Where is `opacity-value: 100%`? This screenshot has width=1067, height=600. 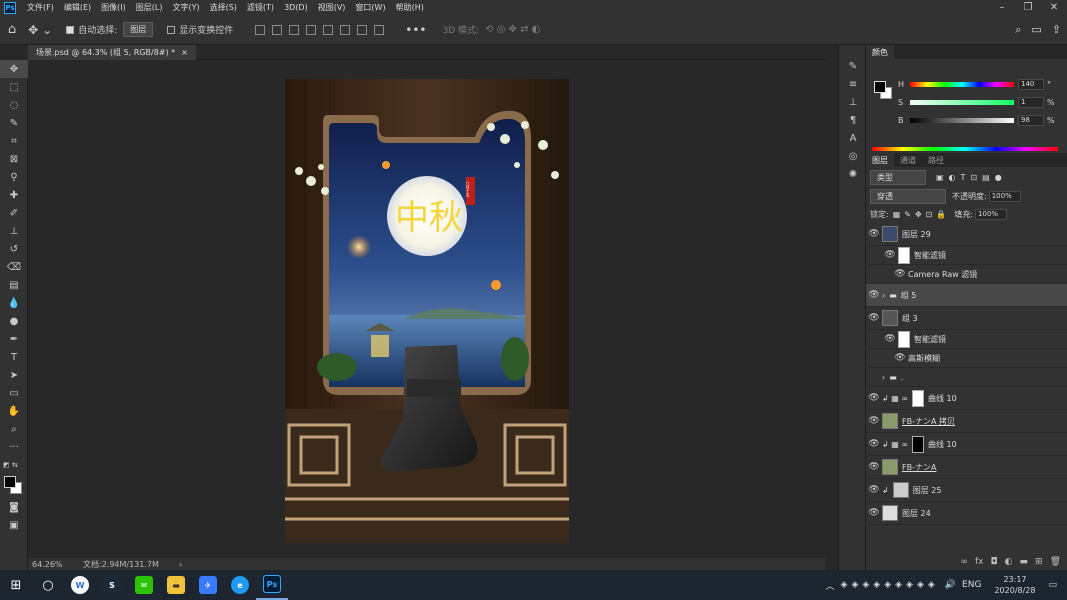 opacity-value: 100% is located at coordinates (1004, 196).